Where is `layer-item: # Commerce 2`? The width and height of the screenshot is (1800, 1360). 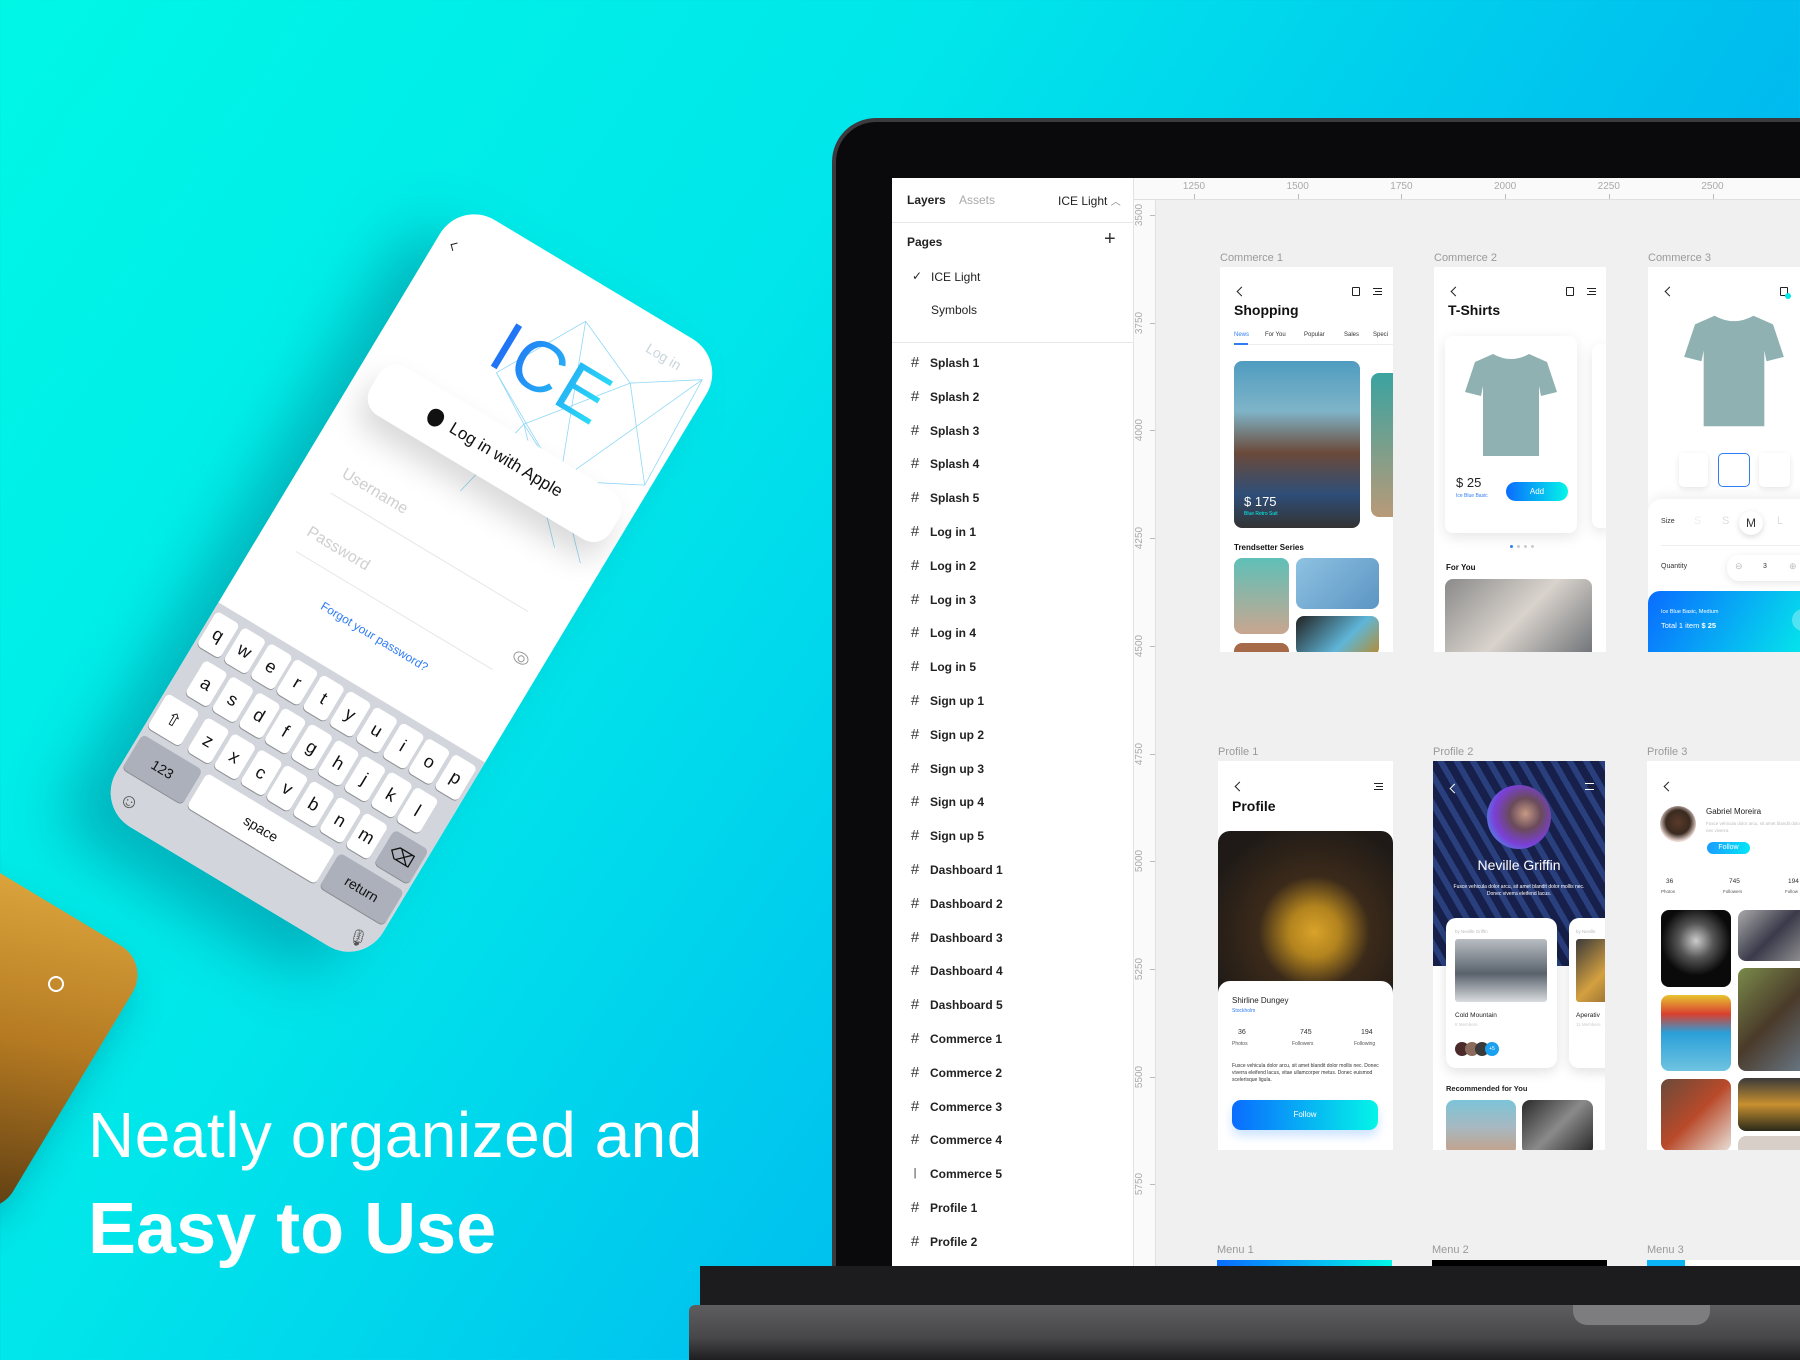 layer-item: # Commerce 2 is located at coordinates (1012, 1074).